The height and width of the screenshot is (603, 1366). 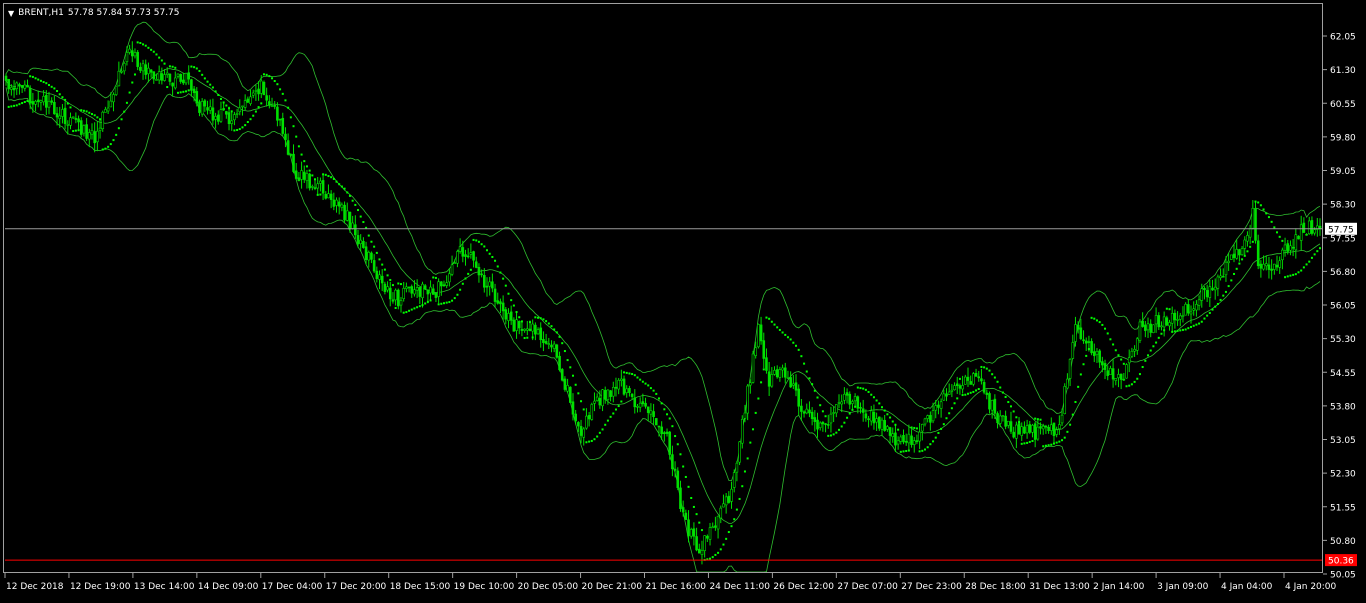 What do you see at coordinates (676, 587) in the screenshot?
I see `x-tick-label: 21 Dec 16:00` at bounding box center [676, 587].